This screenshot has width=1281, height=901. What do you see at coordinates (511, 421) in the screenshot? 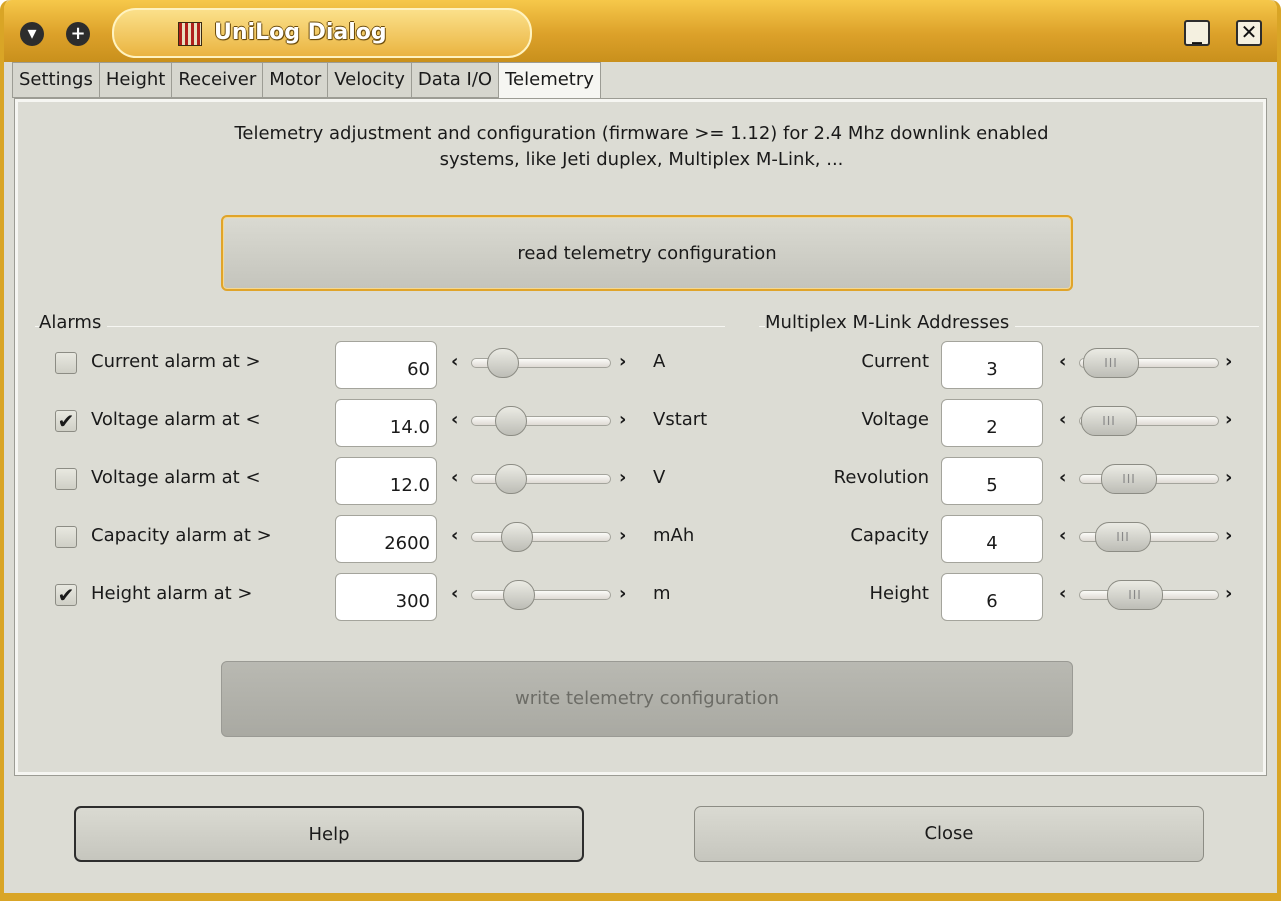
I see `voltage-start-alarm-thumb` at bounding box center [511, 421].